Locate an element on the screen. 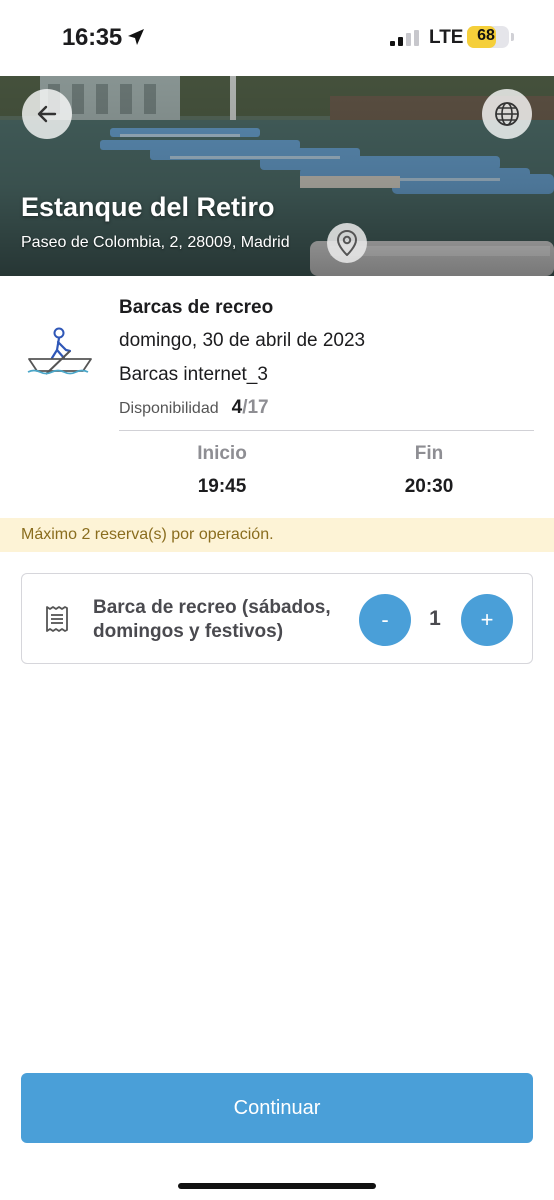 This screenshot has width=554, height=1200. cellular-signal-icon is located at coordinates (404, 38).